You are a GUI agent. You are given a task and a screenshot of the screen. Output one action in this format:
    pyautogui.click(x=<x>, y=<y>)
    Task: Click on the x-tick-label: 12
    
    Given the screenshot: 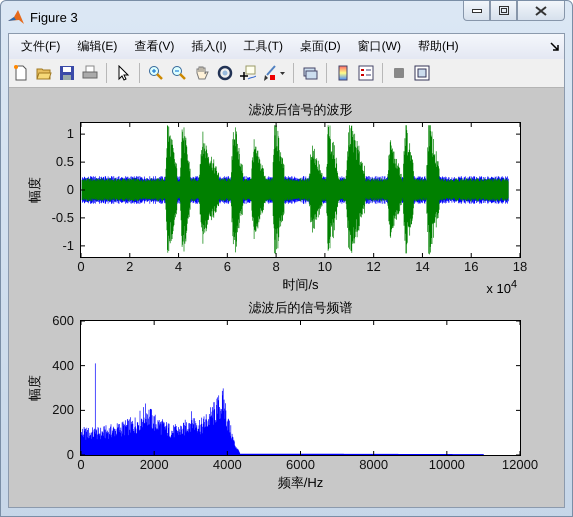 What is the action you would take?
    pyautogui.click(x=373, y=267)
    